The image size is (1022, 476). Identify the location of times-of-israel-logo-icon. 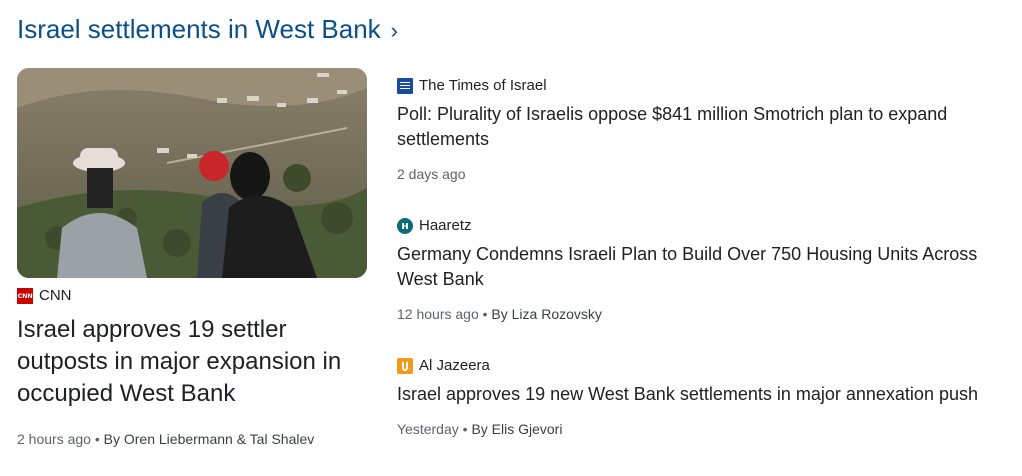
(405, 85).